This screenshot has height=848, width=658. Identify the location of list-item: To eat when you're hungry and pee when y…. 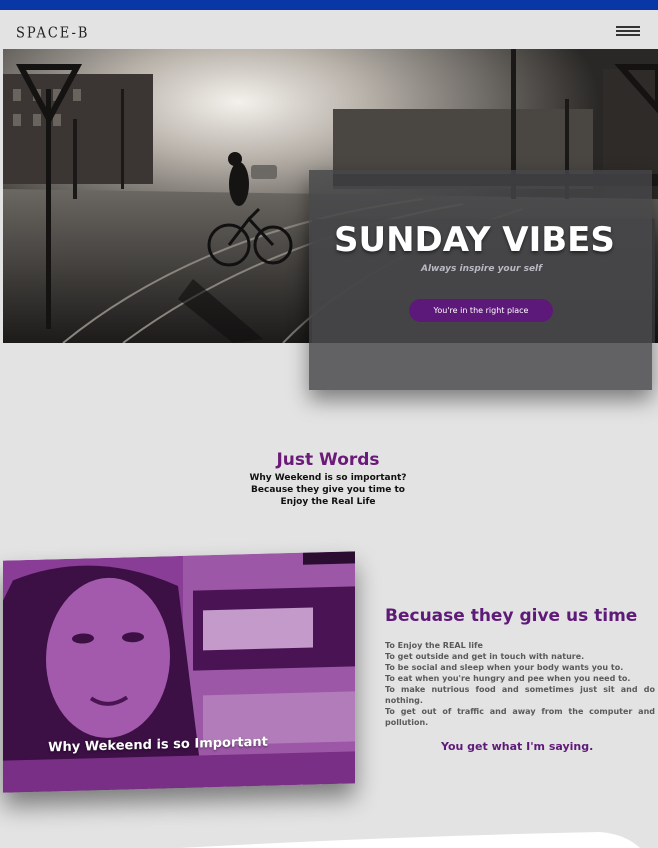
(508, 678).